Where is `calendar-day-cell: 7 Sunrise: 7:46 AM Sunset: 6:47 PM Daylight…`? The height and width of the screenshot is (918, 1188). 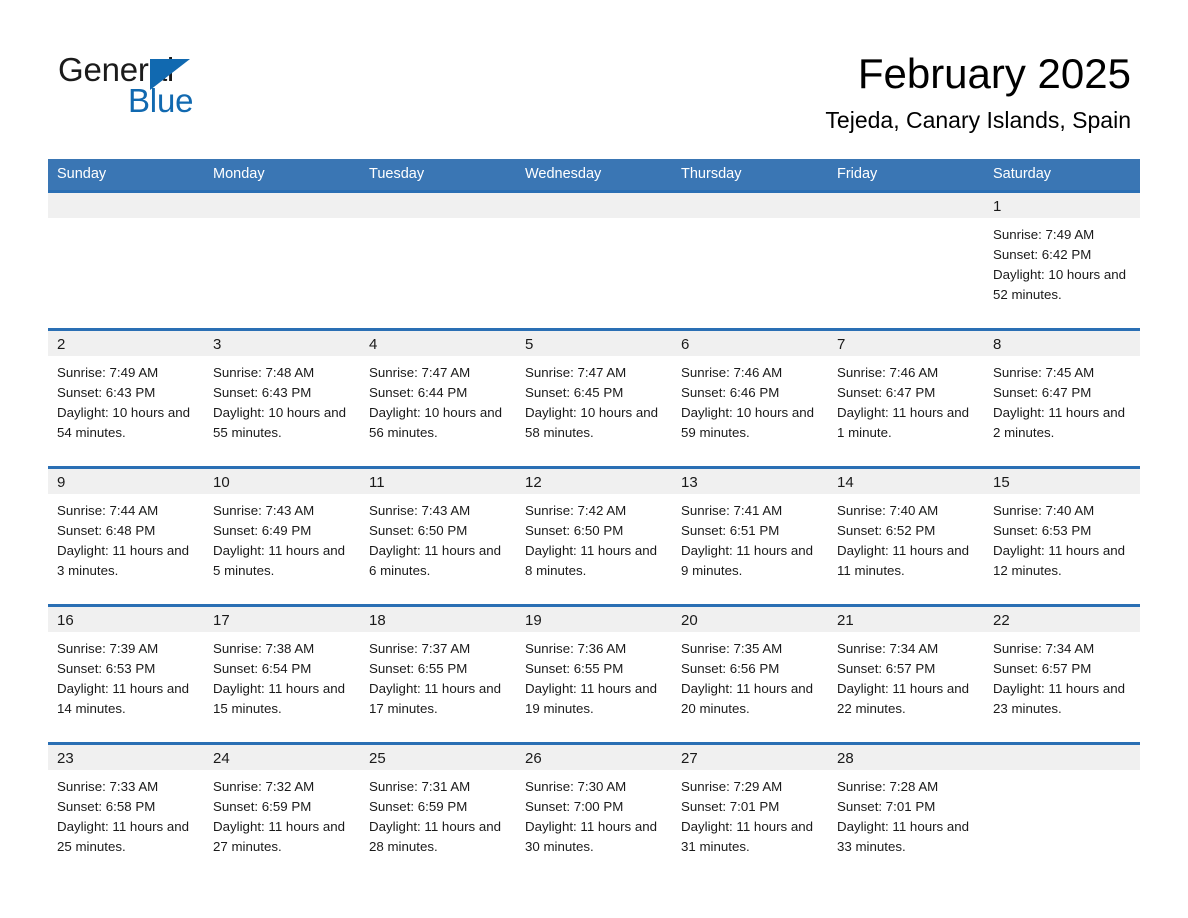
calendar-day-cell: 7 Sunrise: 7:46 AM Sunset: 6:47 PM Daylight… is located at coordinates (906, 398).